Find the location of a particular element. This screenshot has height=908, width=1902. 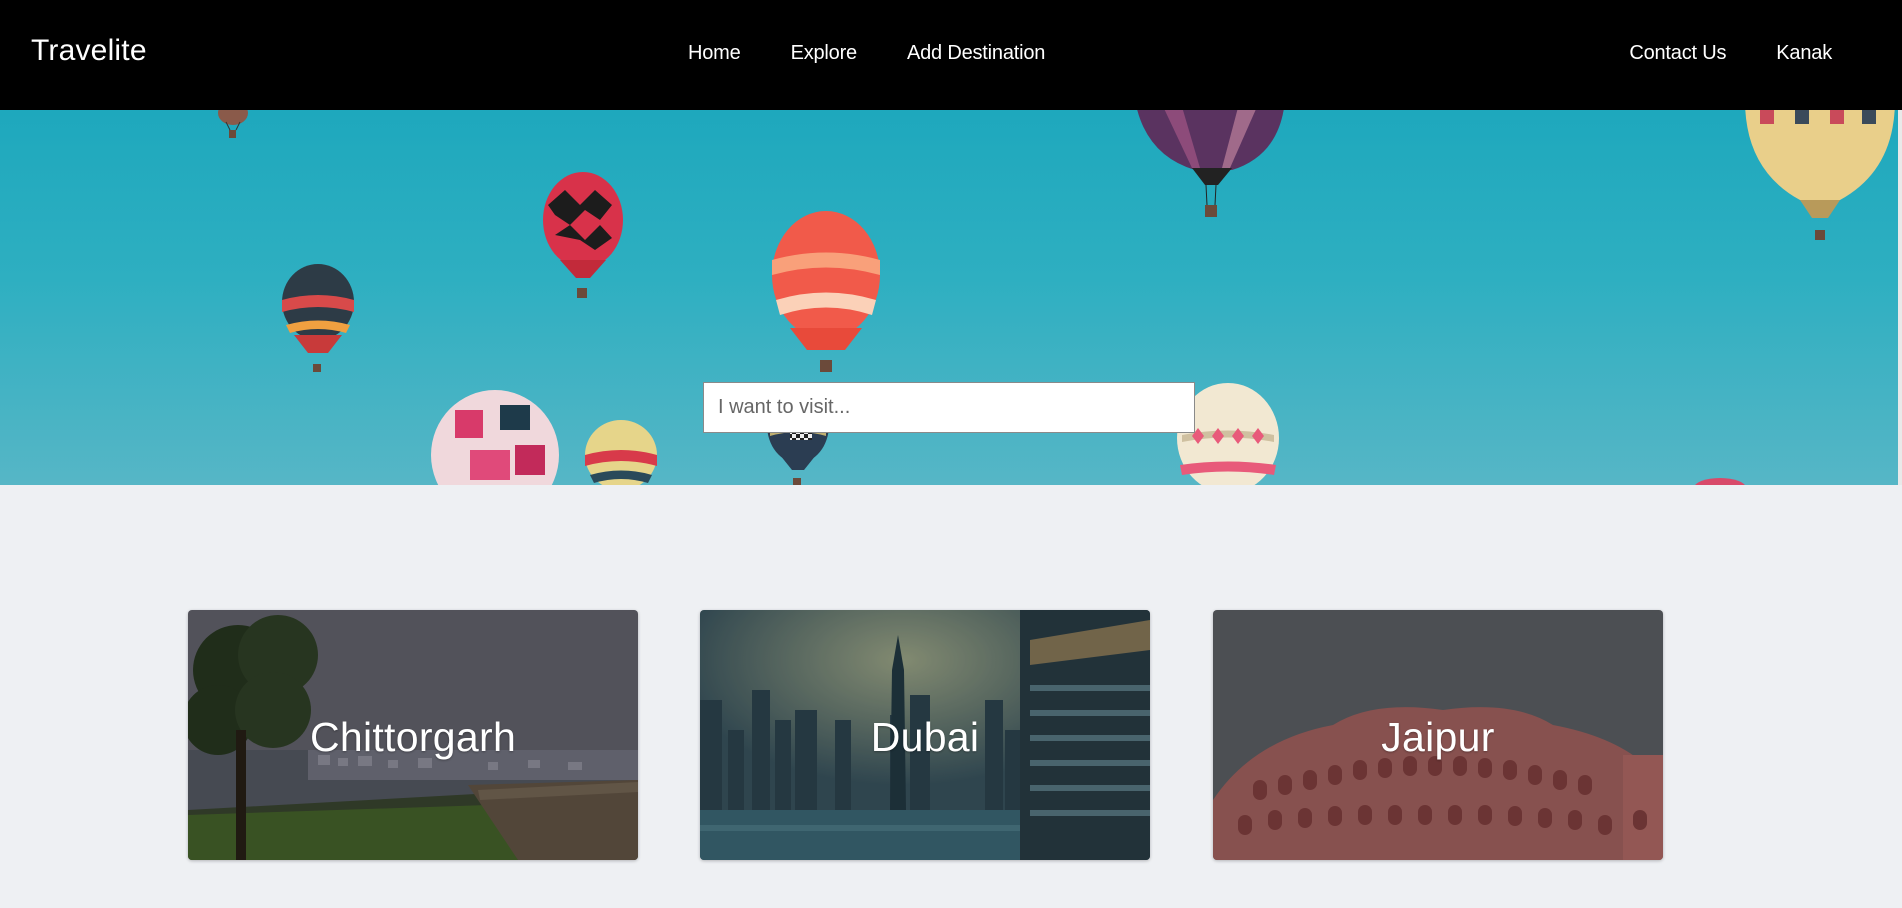

destination-search-input is located at coordinates (949, 407).